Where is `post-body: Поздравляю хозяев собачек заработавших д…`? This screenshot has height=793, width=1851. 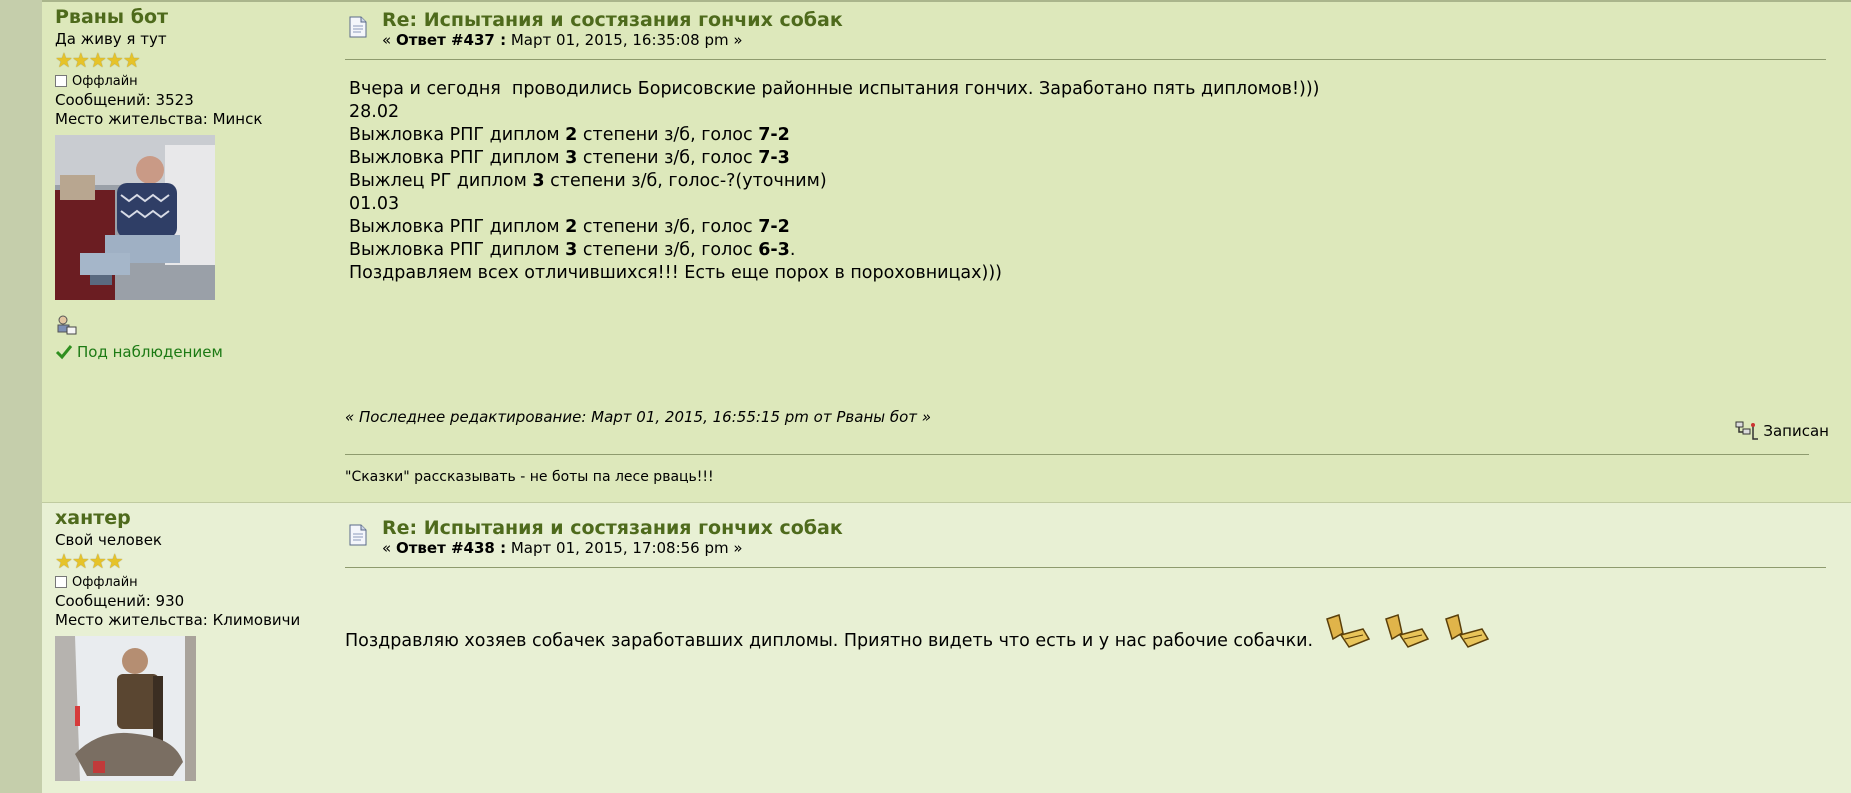
post-body: Поздравляю хозяев собачек заработавших д… is located at coordinates (918, 633).